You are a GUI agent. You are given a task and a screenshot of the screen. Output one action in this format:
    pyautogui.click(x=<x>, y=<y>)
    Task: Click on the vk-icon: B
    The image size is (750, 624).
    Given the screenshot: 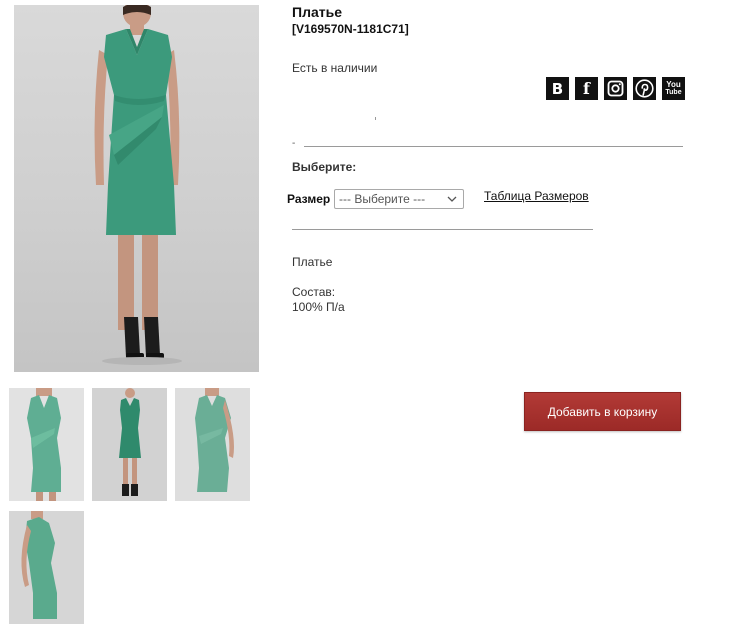 What is the action you would take?
    pyautogui.click(x=557, y=88)
    